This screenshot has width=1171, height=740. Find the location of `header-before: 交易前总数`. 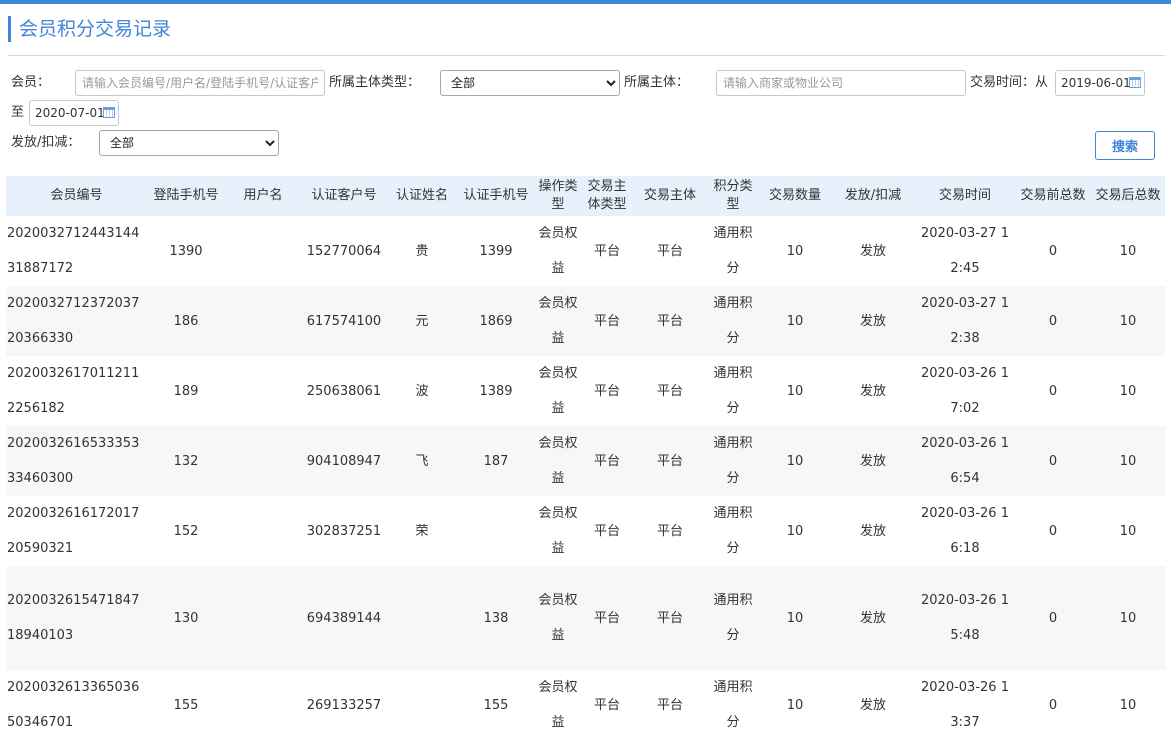

header-before: 交易前总数 is located at coordinates (1053, 196).